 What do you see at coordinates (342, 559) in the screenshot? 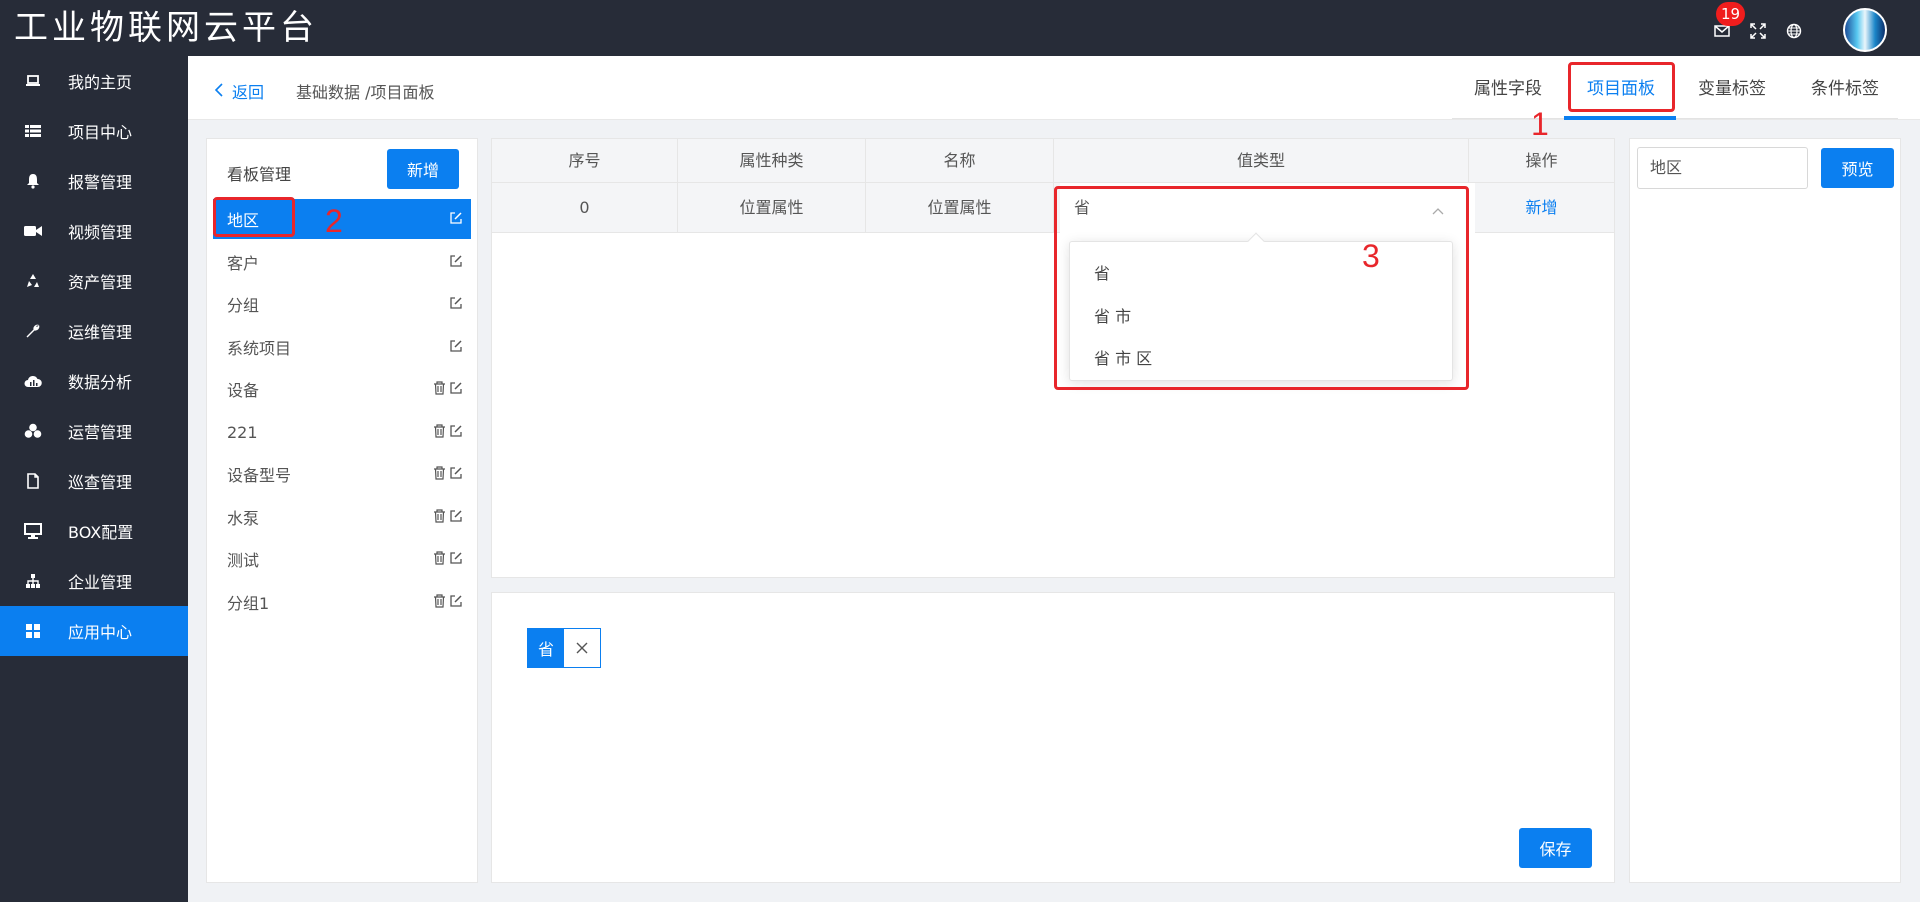
I see `list-item: 测试` at bounding box center [342, 559].